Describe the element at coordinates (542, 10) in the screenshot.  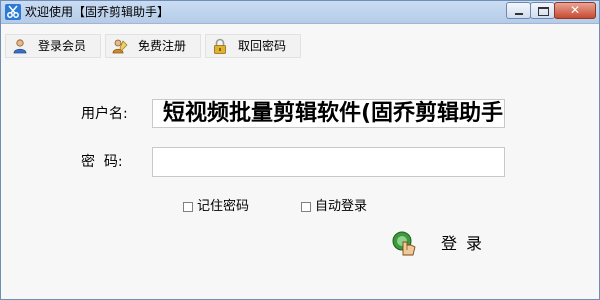
I see `maximize-button` at that location.